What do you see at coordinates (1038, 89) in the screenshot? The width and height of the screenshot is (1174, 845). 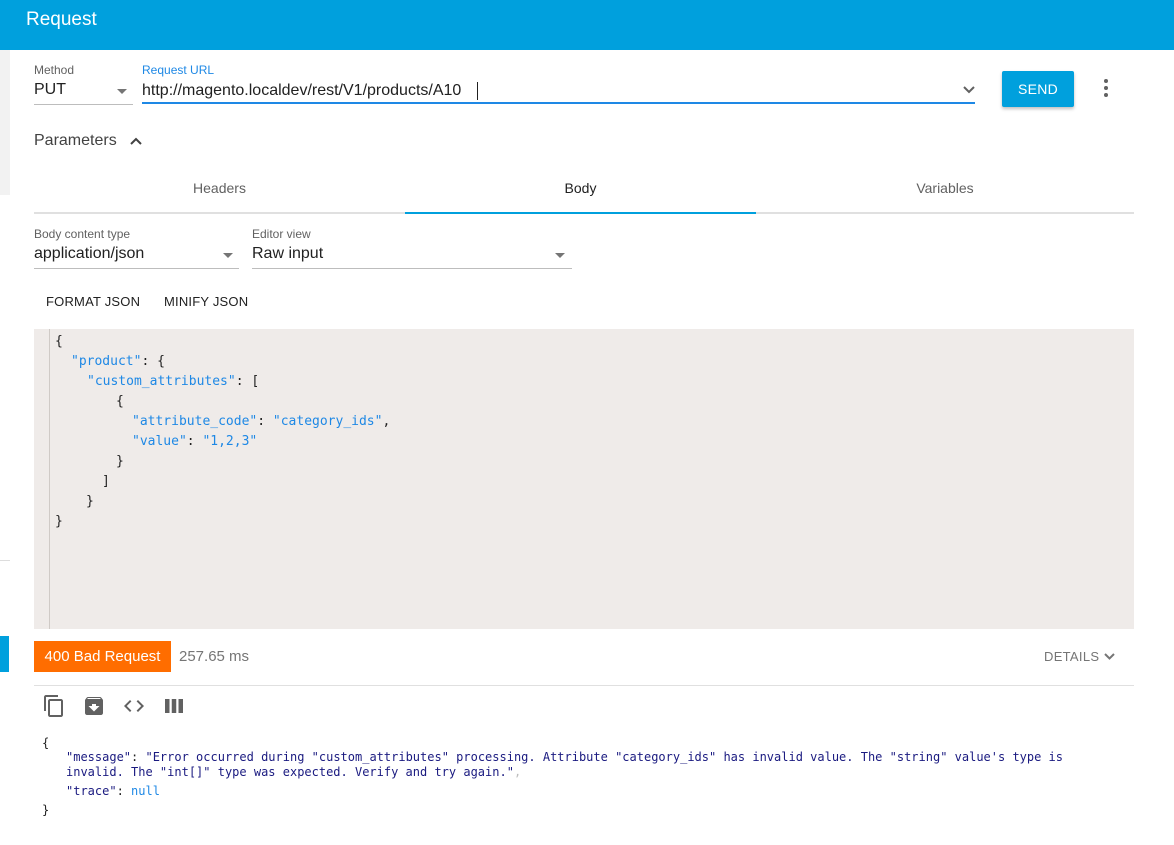 I see `send-button: SEND` at bounding box center [1038, 89].